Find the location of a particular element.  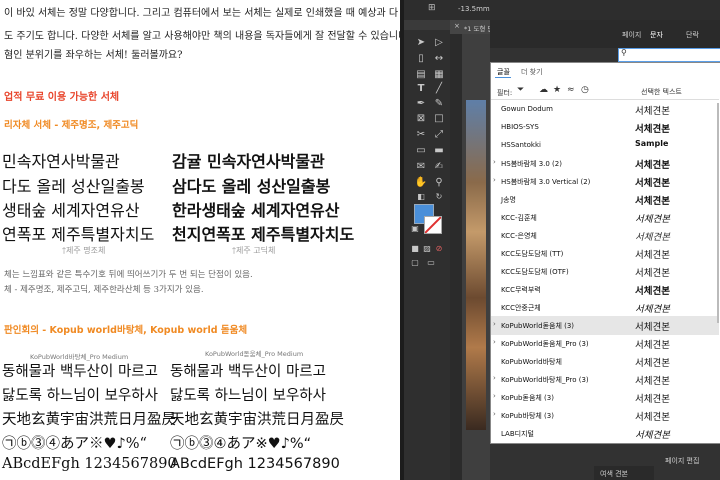

note-tool-icon: ✉ is located at coordinates (421, 167).